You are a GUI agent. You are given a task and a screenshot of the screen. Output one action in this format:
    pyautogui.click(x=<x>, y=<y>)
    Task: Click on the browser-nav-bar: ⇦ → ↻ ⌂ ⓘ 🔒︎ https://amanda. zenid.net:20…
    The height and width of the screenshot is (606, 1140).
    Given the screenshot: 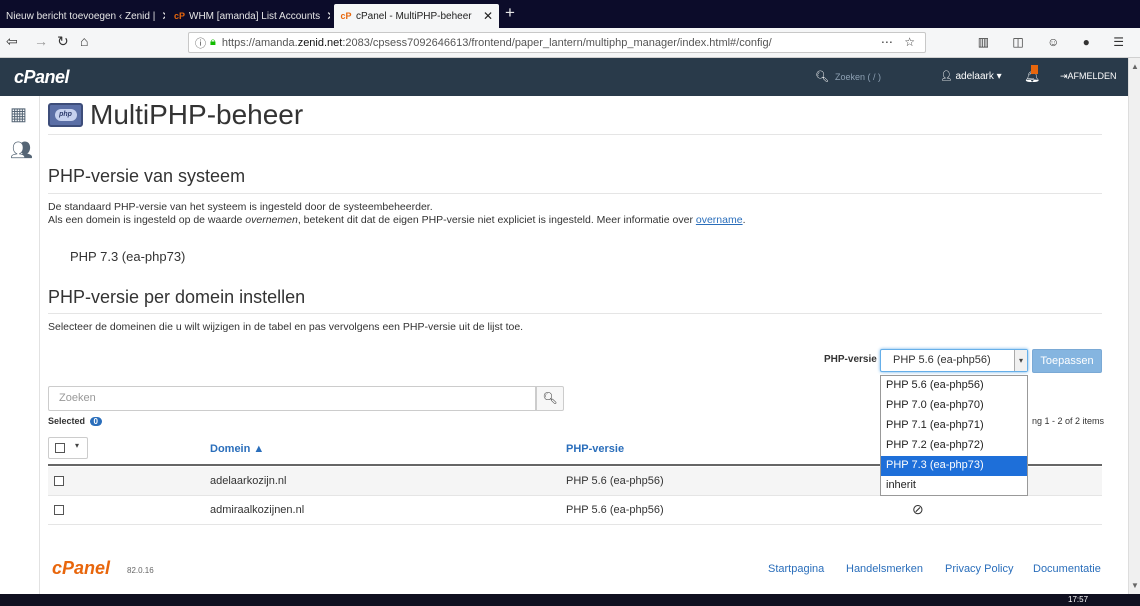 What is the action you would take?
    pyautogui.click(x=570, y=43)
    